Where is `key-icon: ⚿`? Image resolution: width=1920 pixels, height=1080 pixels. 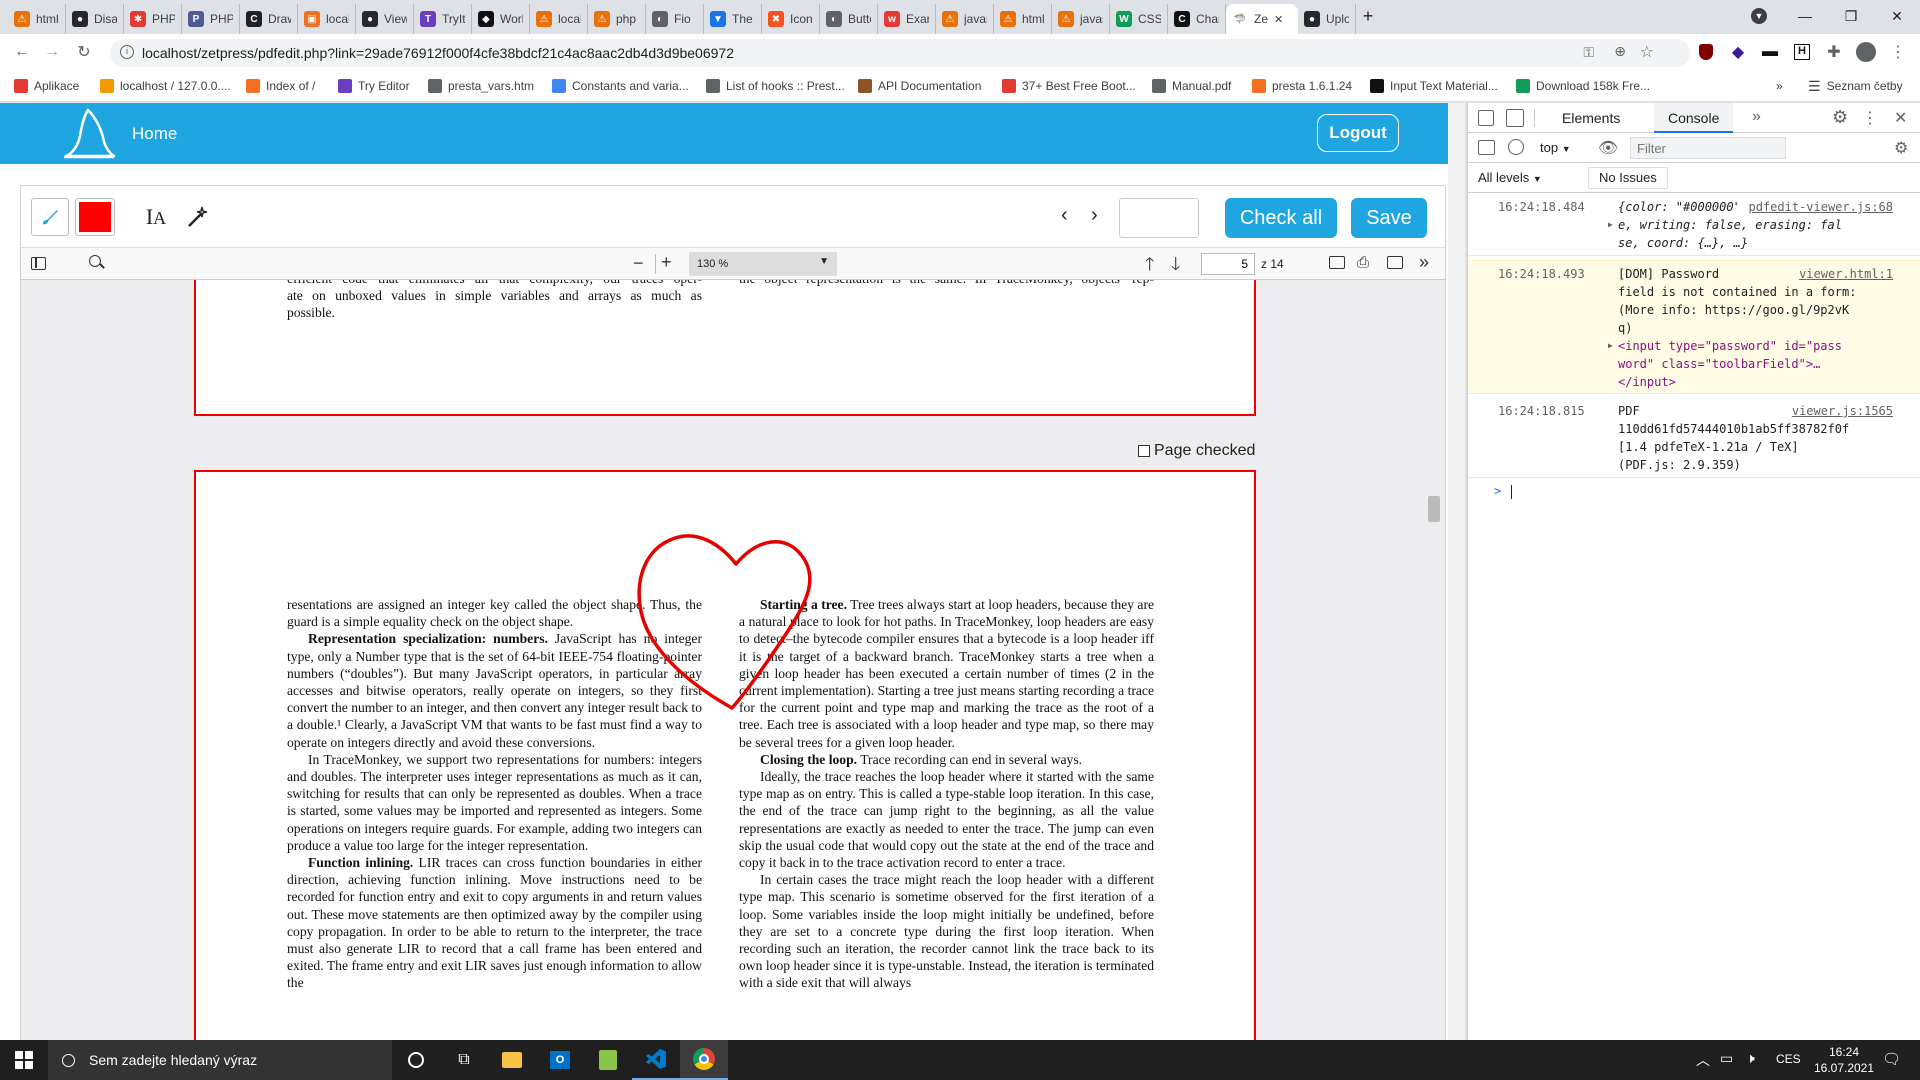 key-icon: ⚿ is located at coordinates (1588, 52).